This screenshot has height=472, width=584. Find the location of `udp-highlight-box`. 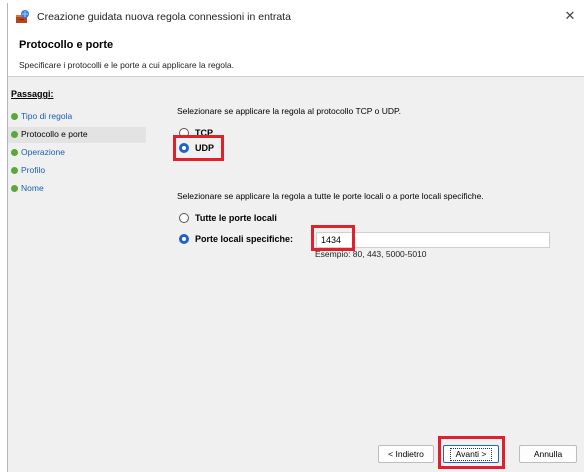

udp-highlight-box is located at coordinates (198, 148).